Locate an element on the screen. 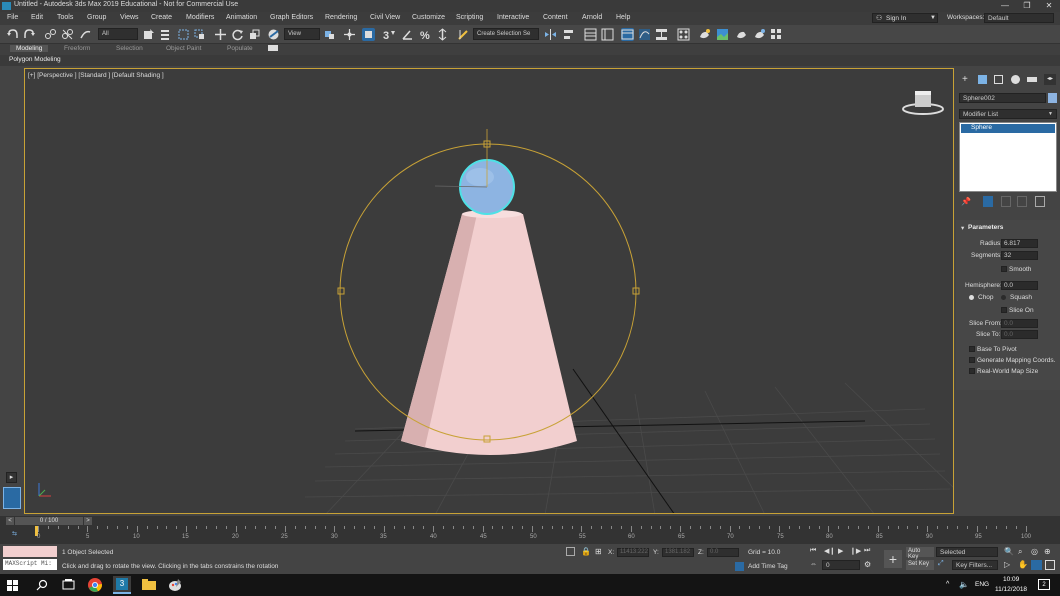 This screenshot has height=596, width=1060. real-world-checkbox is located at coordinates (972, 371).